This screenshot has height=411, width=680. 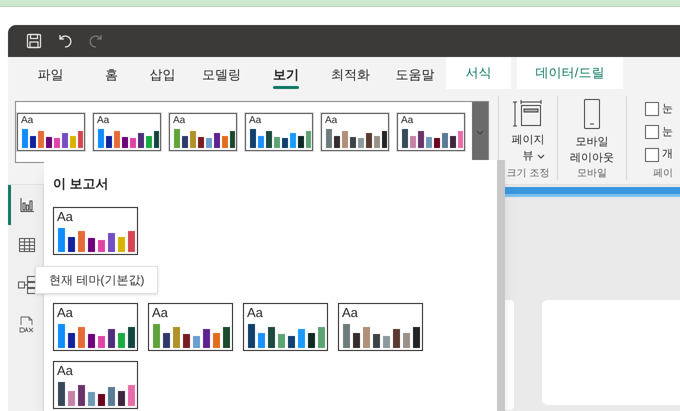 I want to click on page-view-icon, so click(x=528, y=114).